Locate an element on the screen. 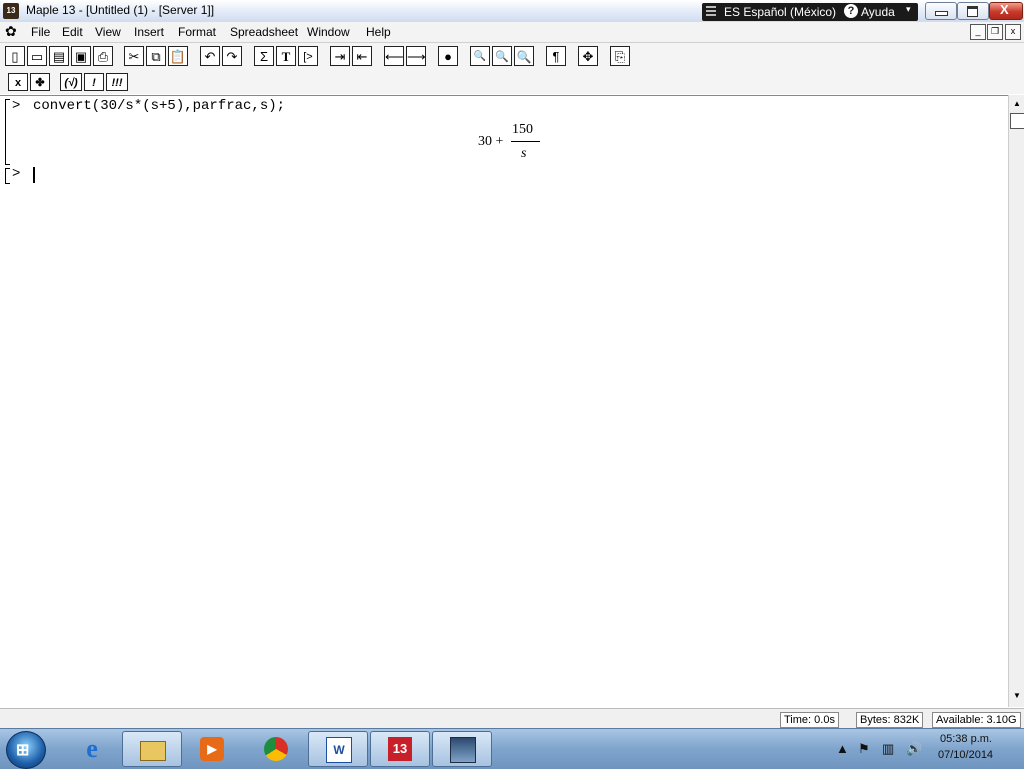 The height and width of the screenshot is (769, 1024). minimize-icon is located at coordinates (941, 13).